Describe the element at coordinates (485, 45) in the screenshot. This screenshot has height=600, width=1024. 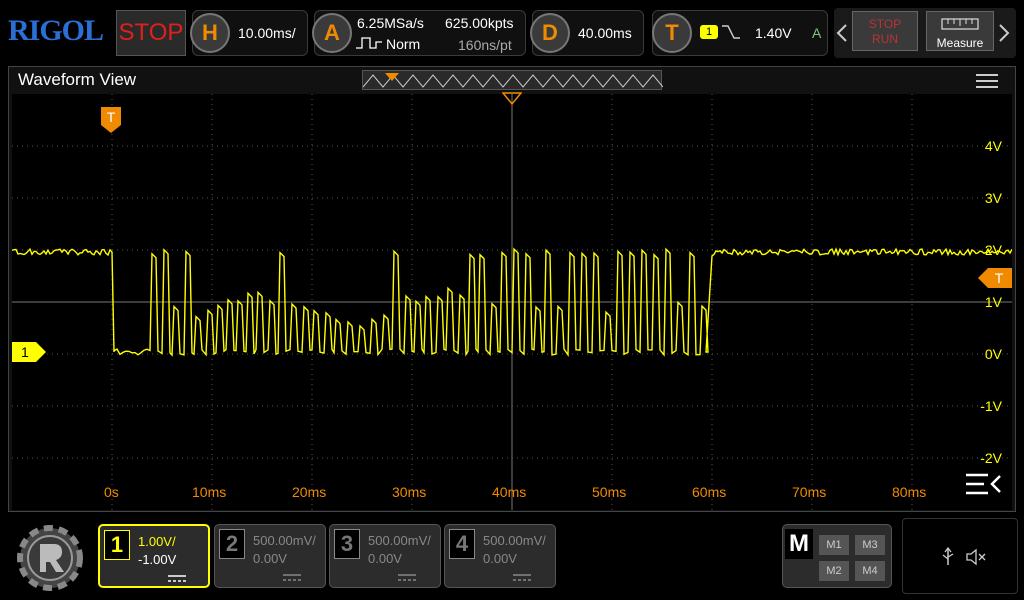
I see `time-resolution: 160ns/pt` at that location.